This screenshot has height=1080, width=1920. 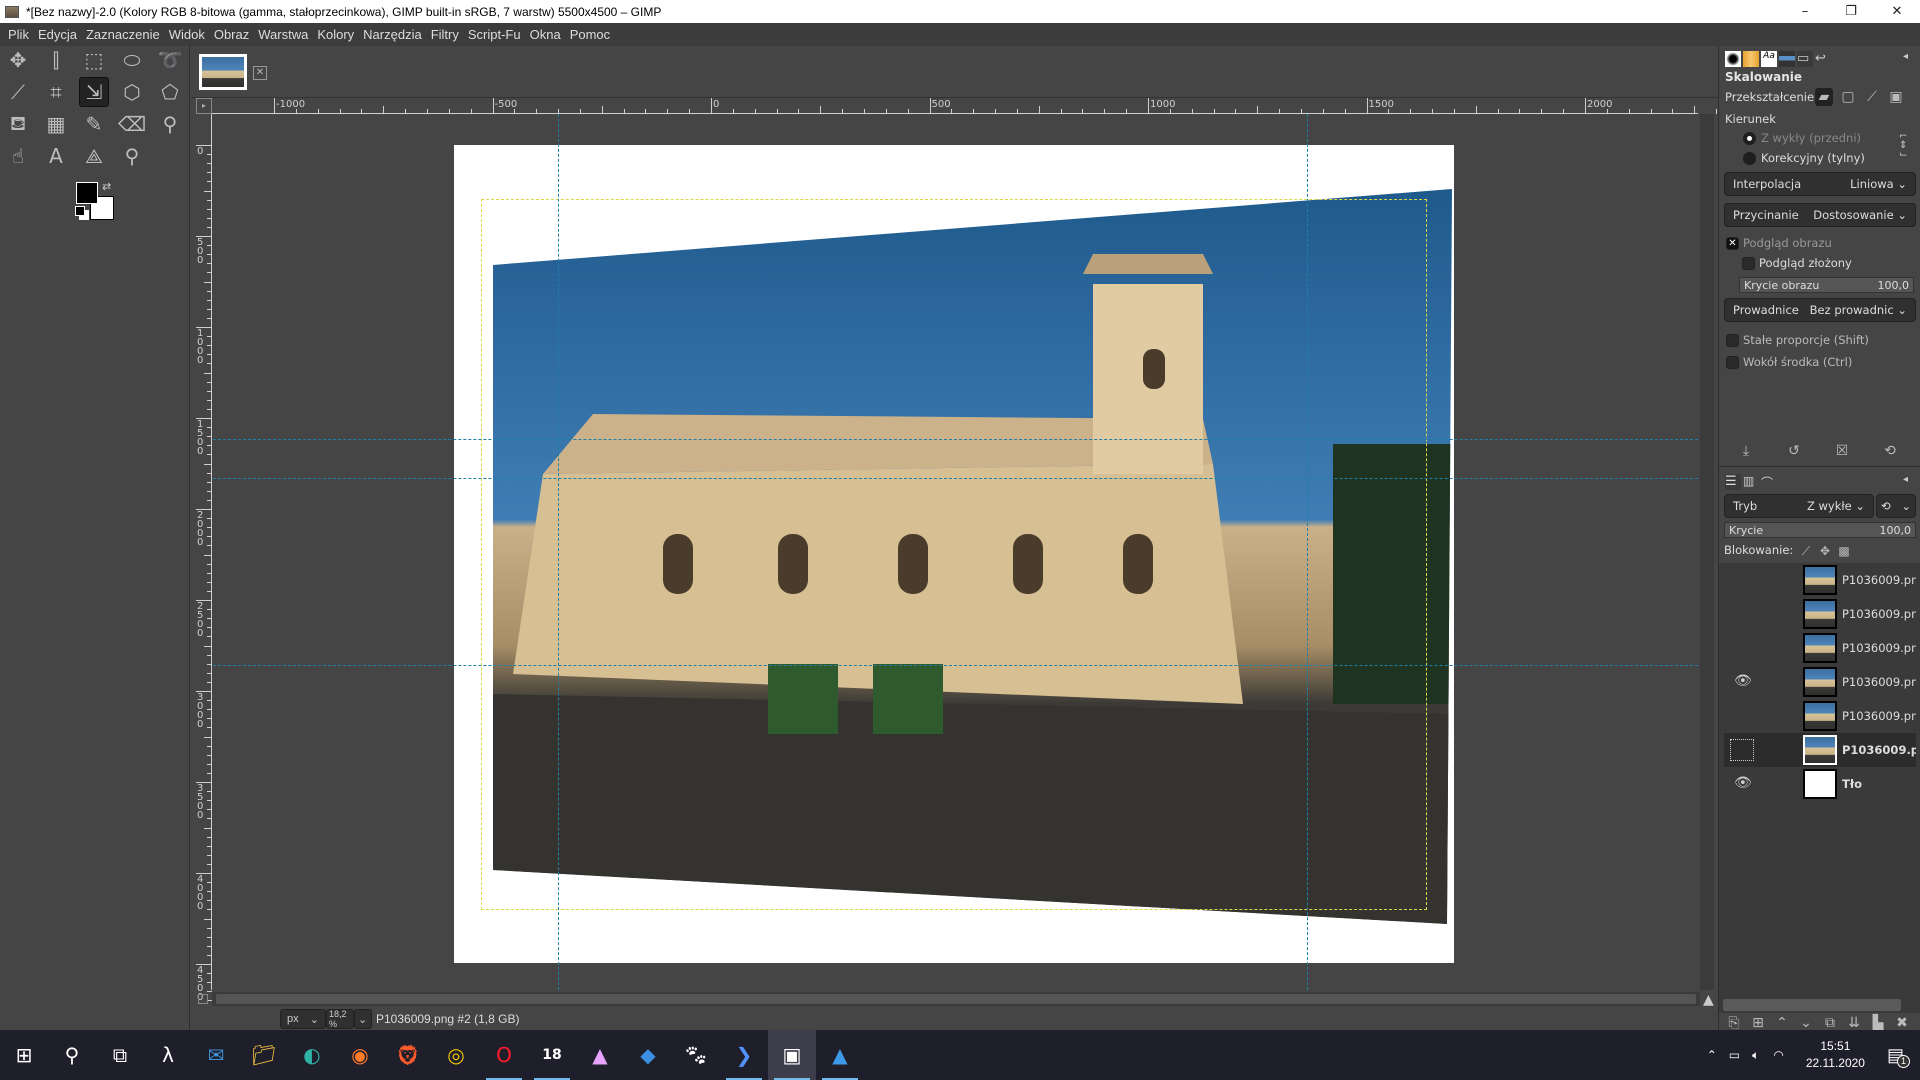 I want to click on maximize-button: ❐, so click(x=1851, y=11).